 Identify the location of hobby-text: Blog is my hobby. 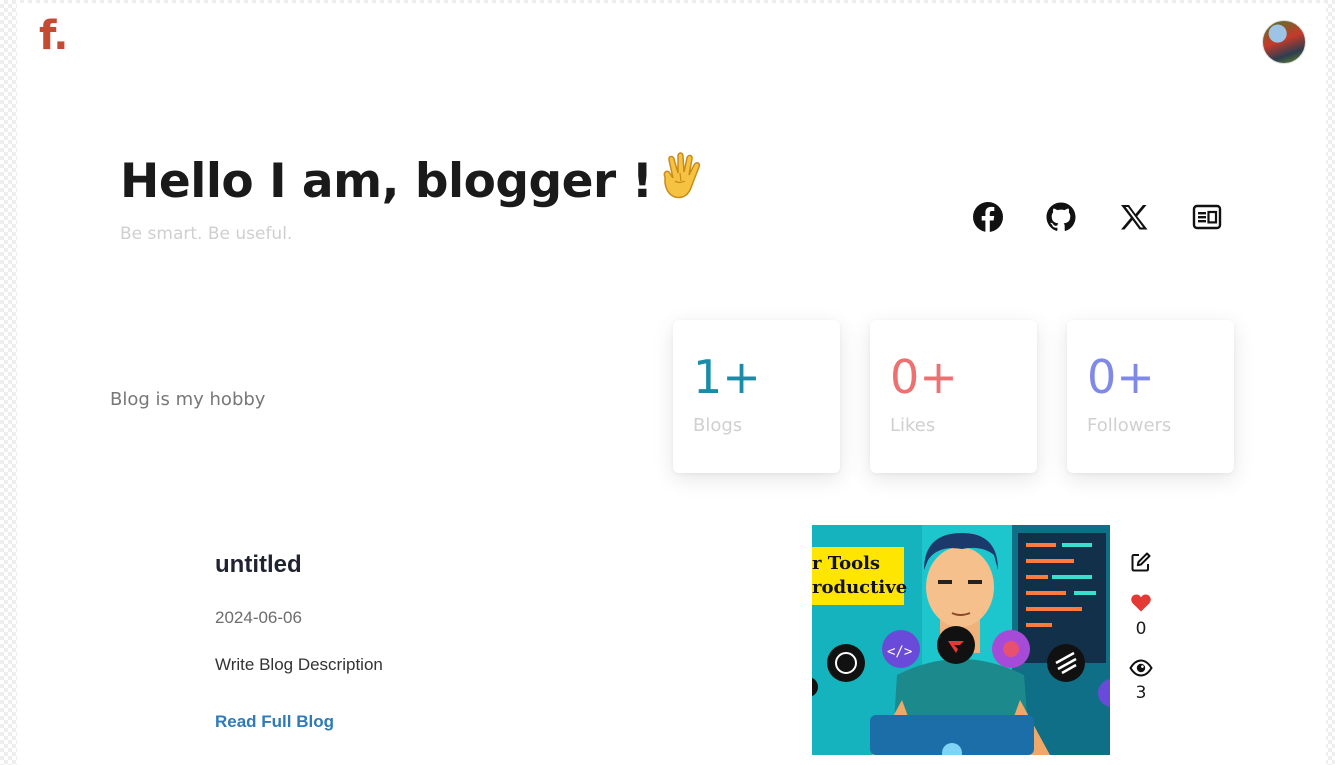
(188, 399).